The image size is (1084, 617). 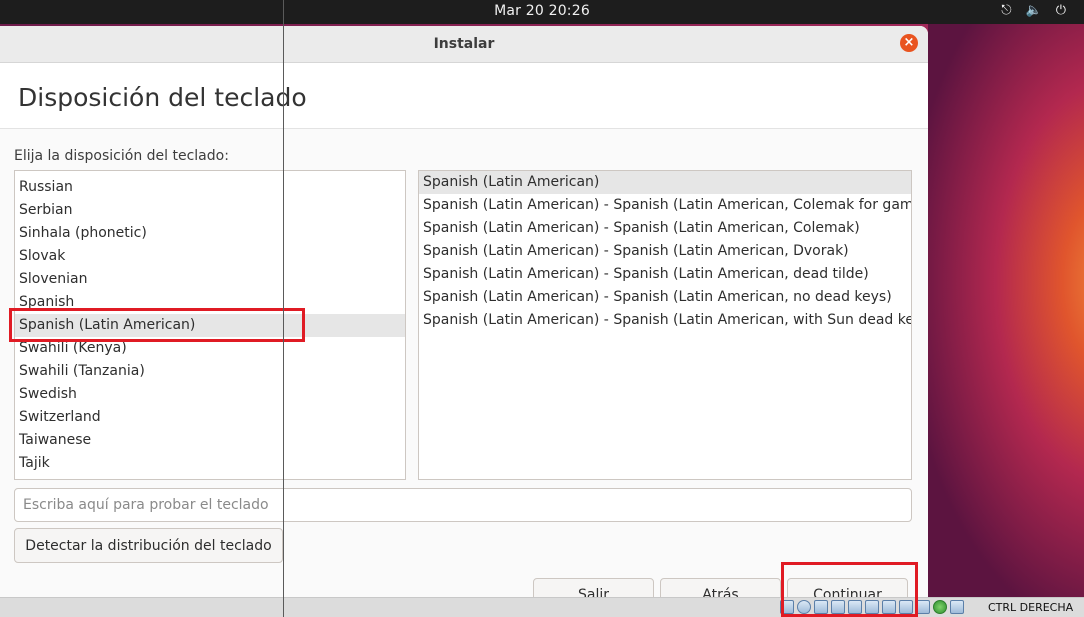 I want to click on variant-item: Spanish (Latin American), so click(x=665, y=182).